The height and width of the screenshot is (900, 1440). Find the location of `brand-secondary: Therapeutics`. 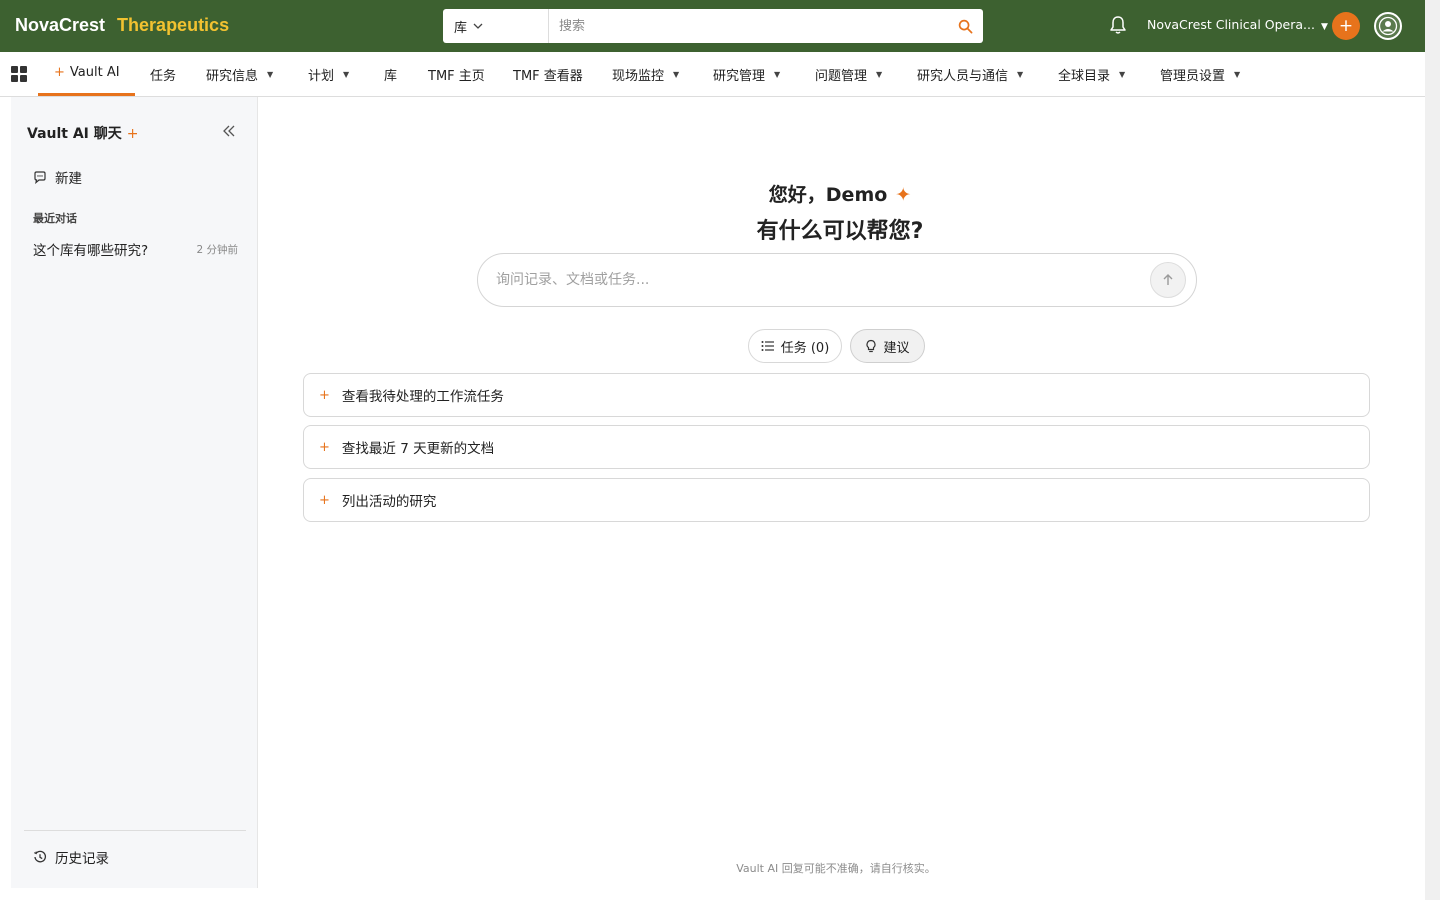

brand-secondary: Therapeutics is located at coordinates (173, 25).